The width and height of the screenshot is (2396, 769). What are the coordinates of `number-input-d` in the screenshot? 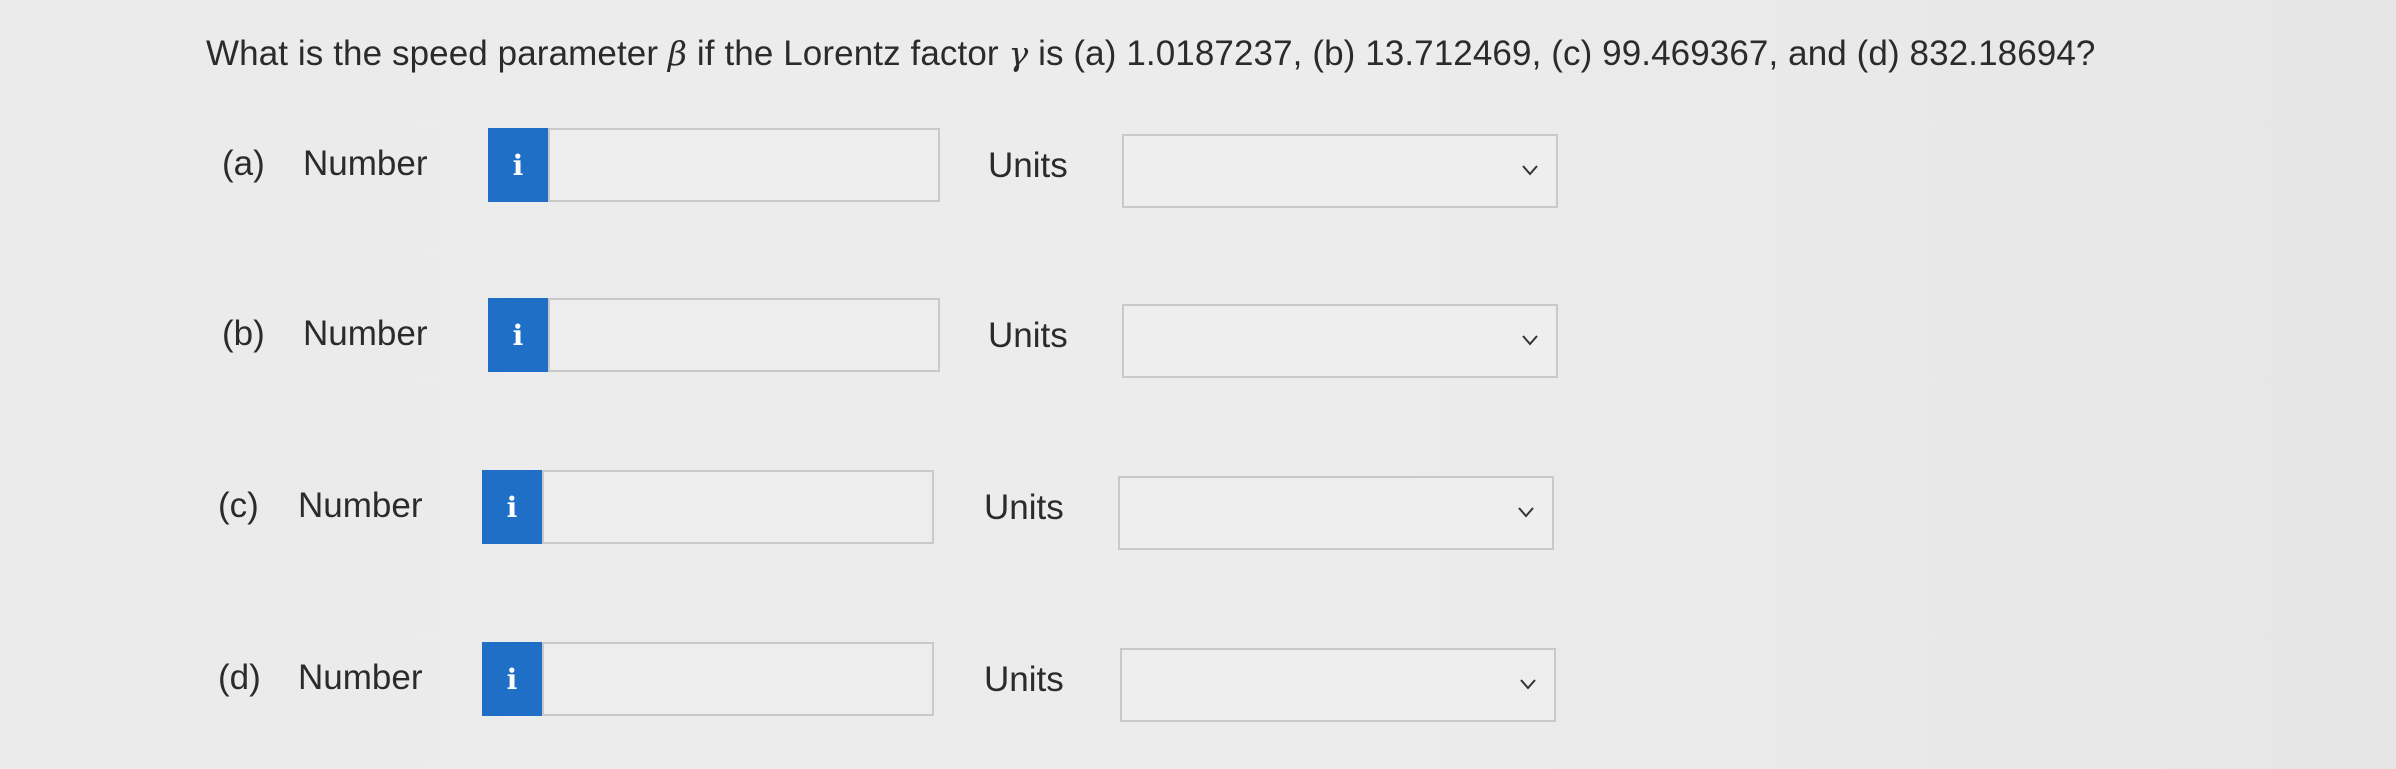 It's located at (738, 679).